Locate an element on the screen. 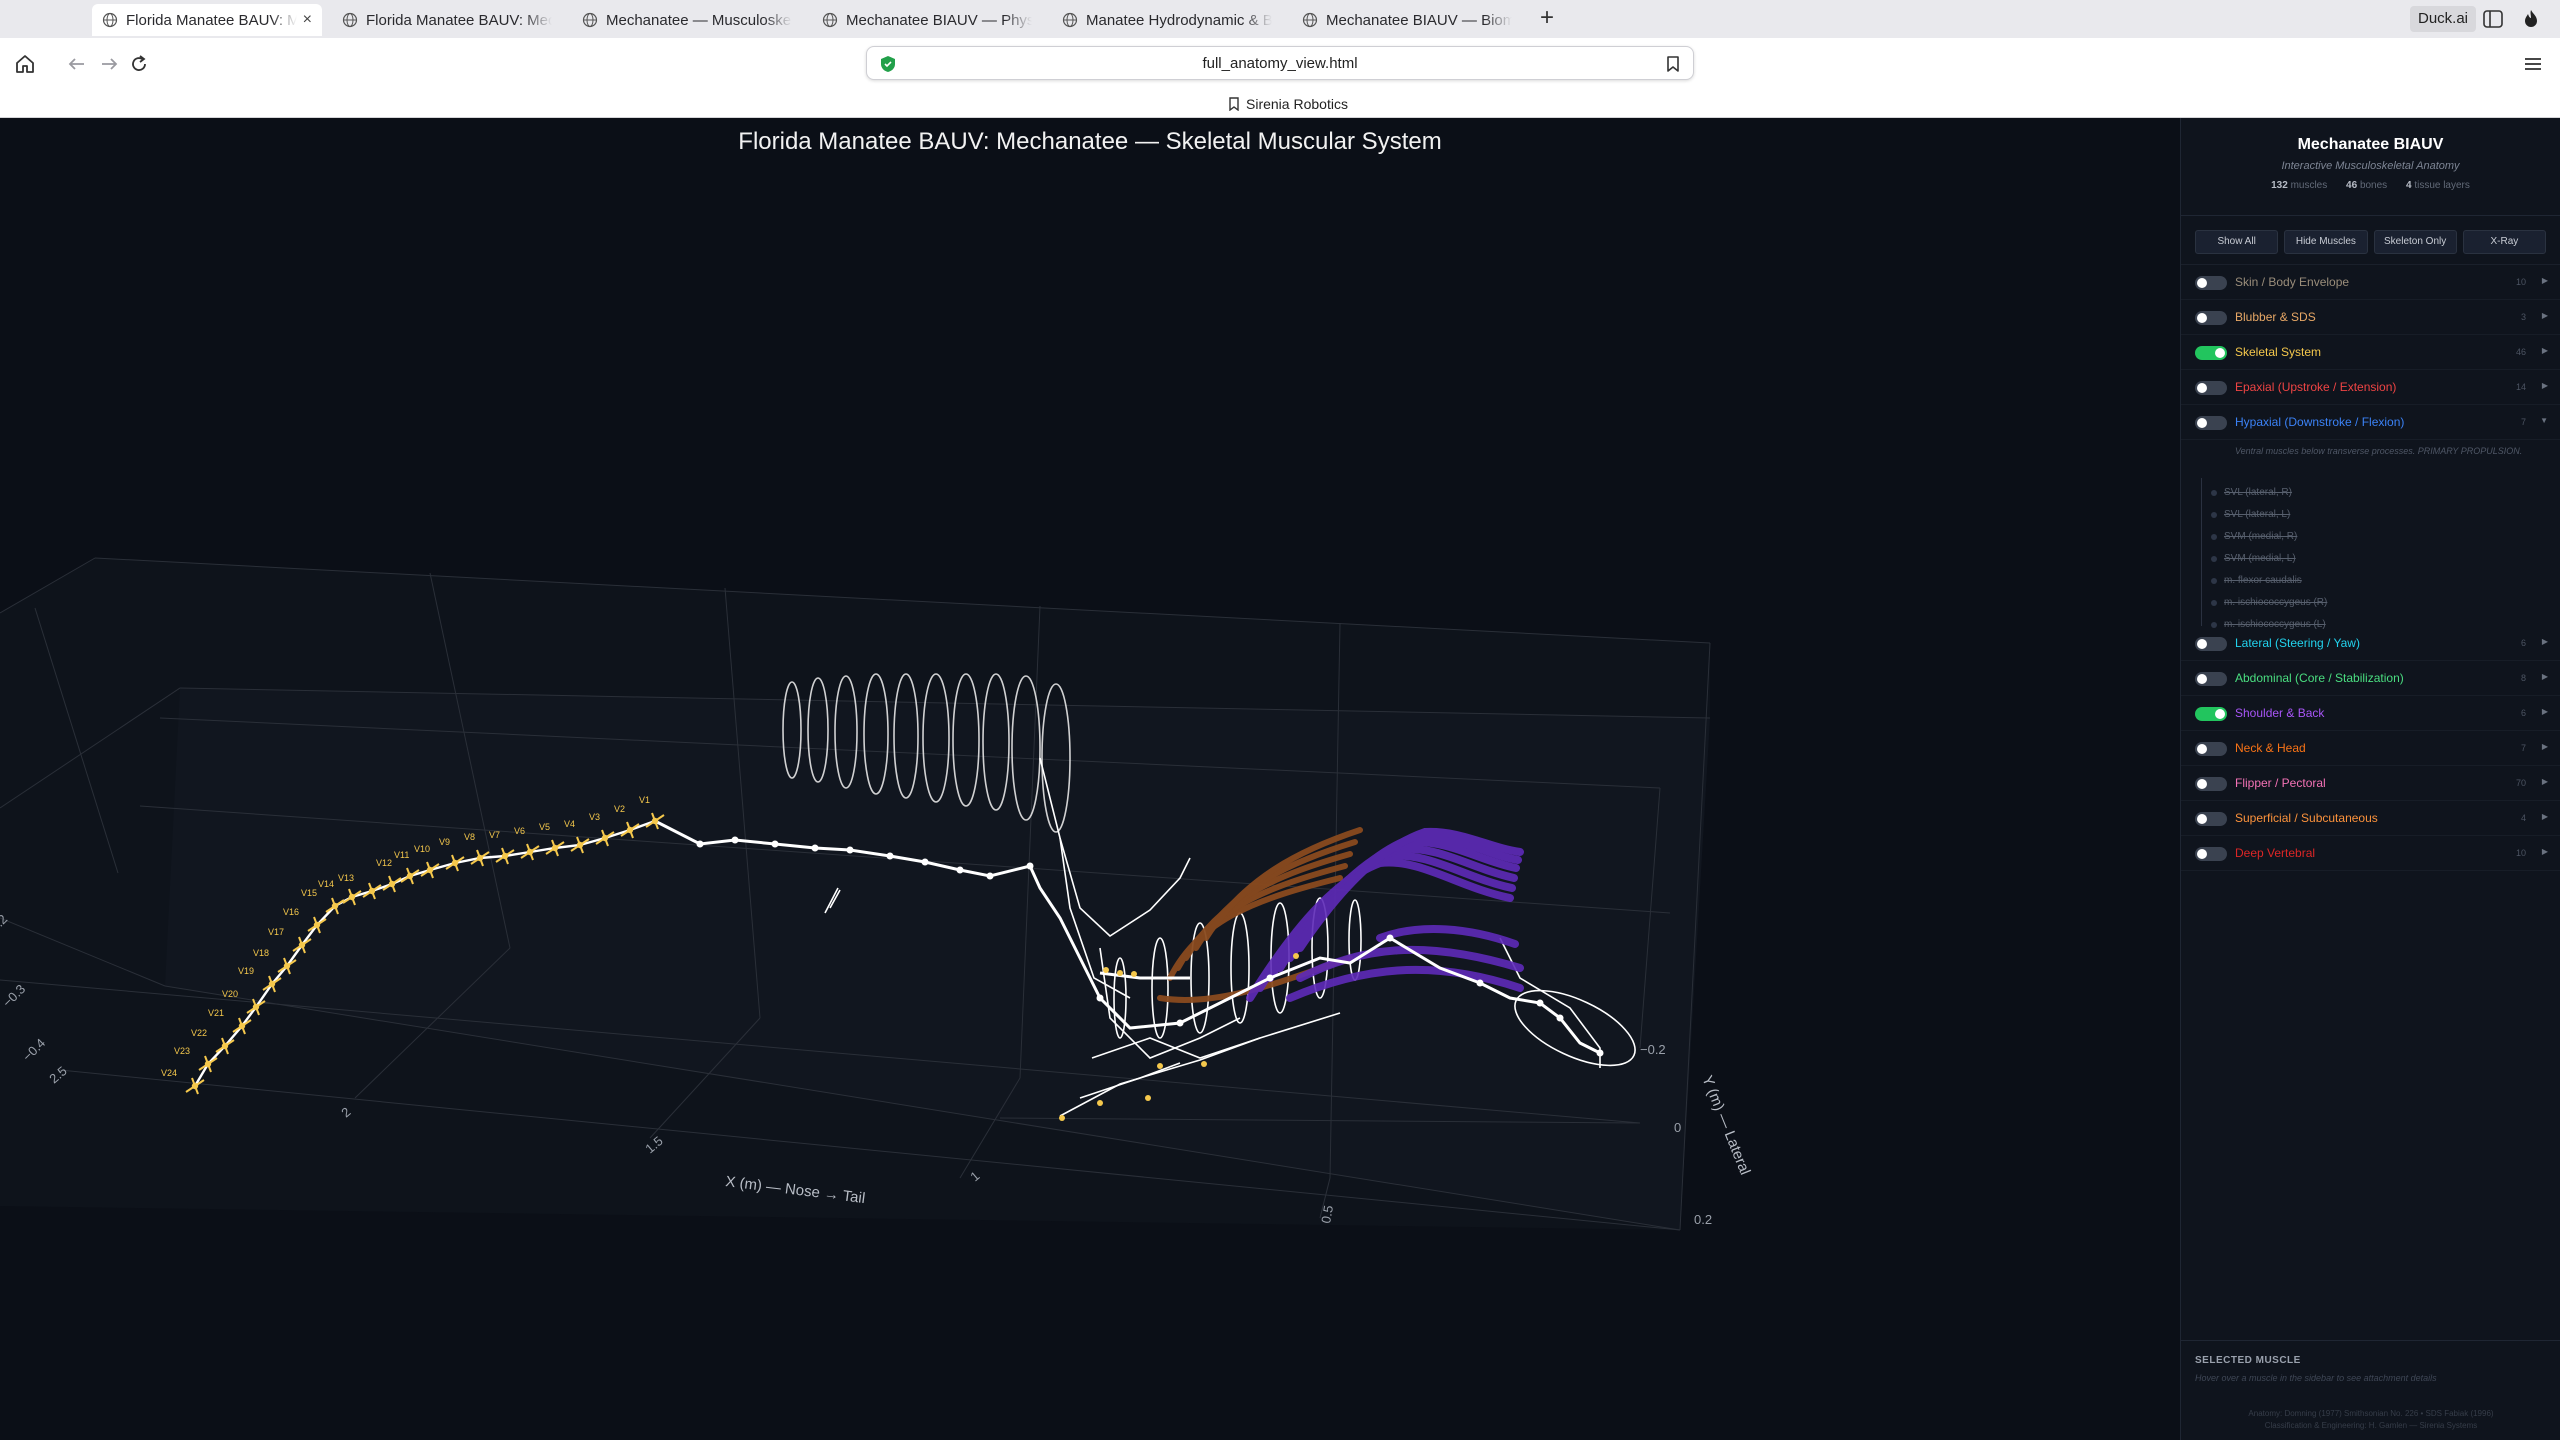  vertebra-label: V24 is located at coordinates (169, 1073).